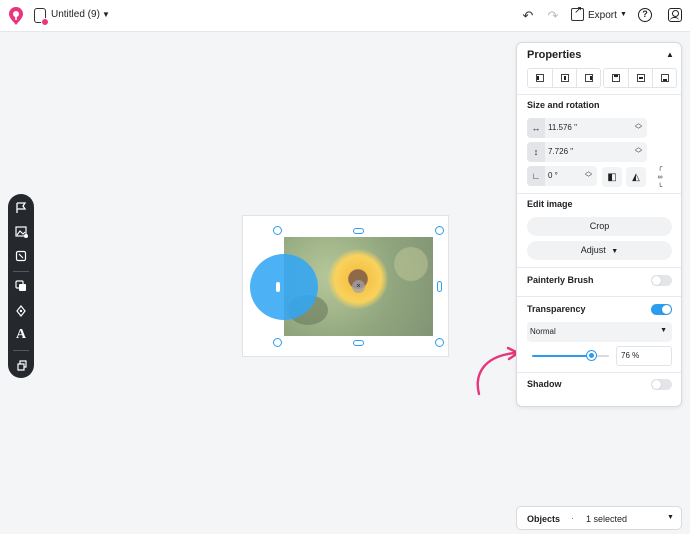 This screenshot has height=534, width=690. Describe the element at coordinates (607, 519) in the screenshot. I see `selection-count: 1 selected` at that location.